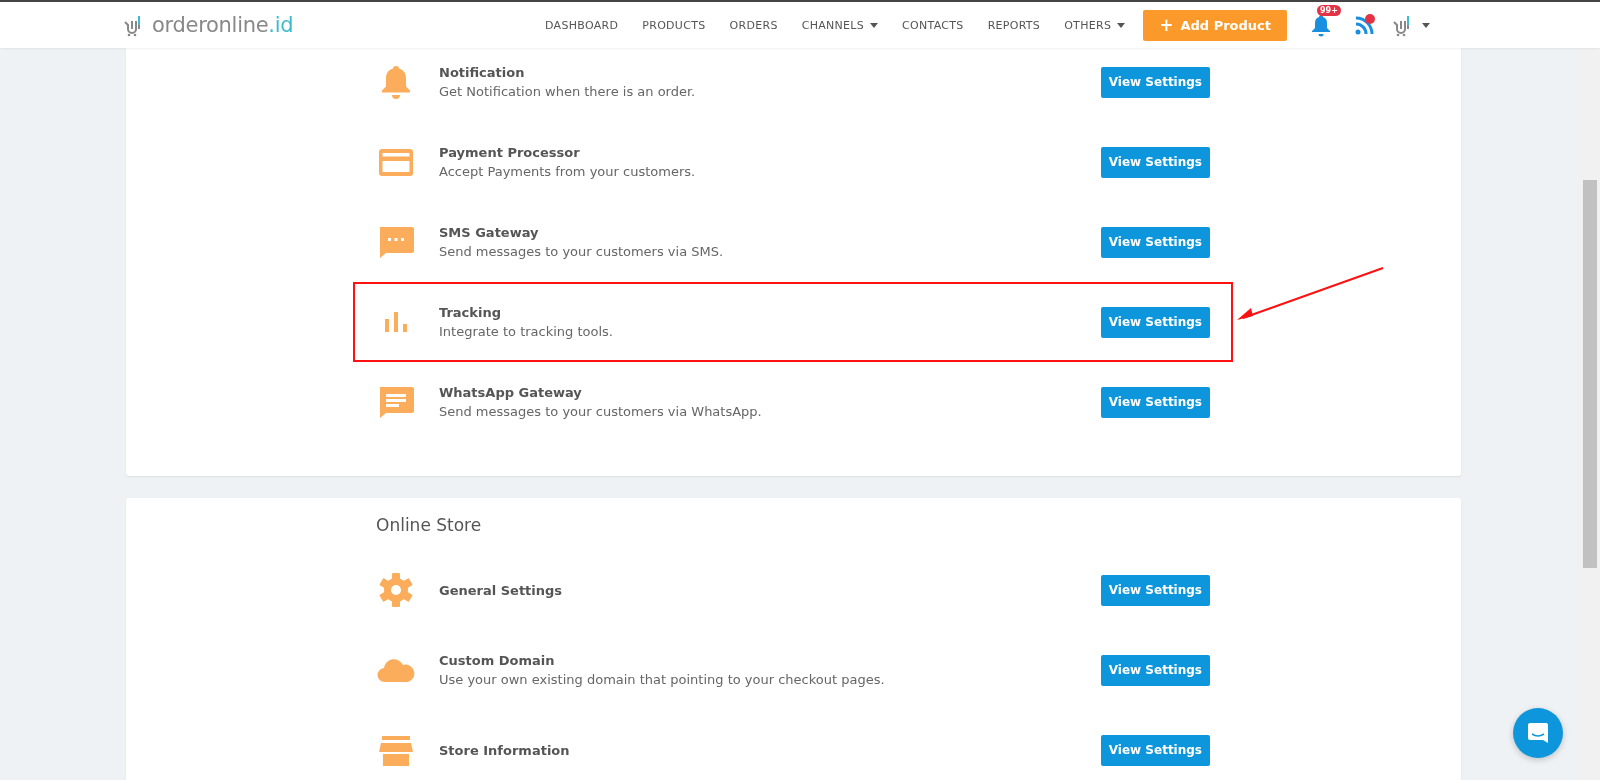 The width and height of the screenshot is (1600, 780). I want to click on setting-title: WhatsApp Gateway, so click(511, 392).